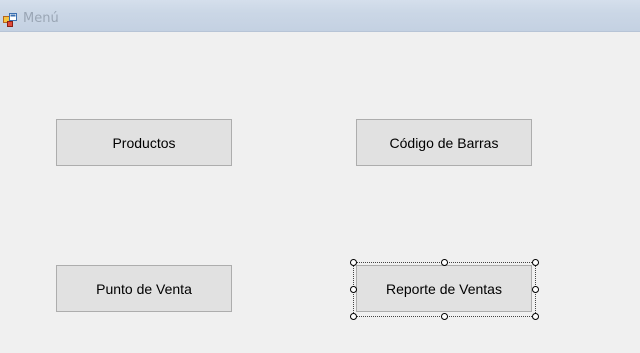 Image resolution: width=640 pixels, height=353 pixels. I want to click on productos-button: Productos, so click(144, 142).